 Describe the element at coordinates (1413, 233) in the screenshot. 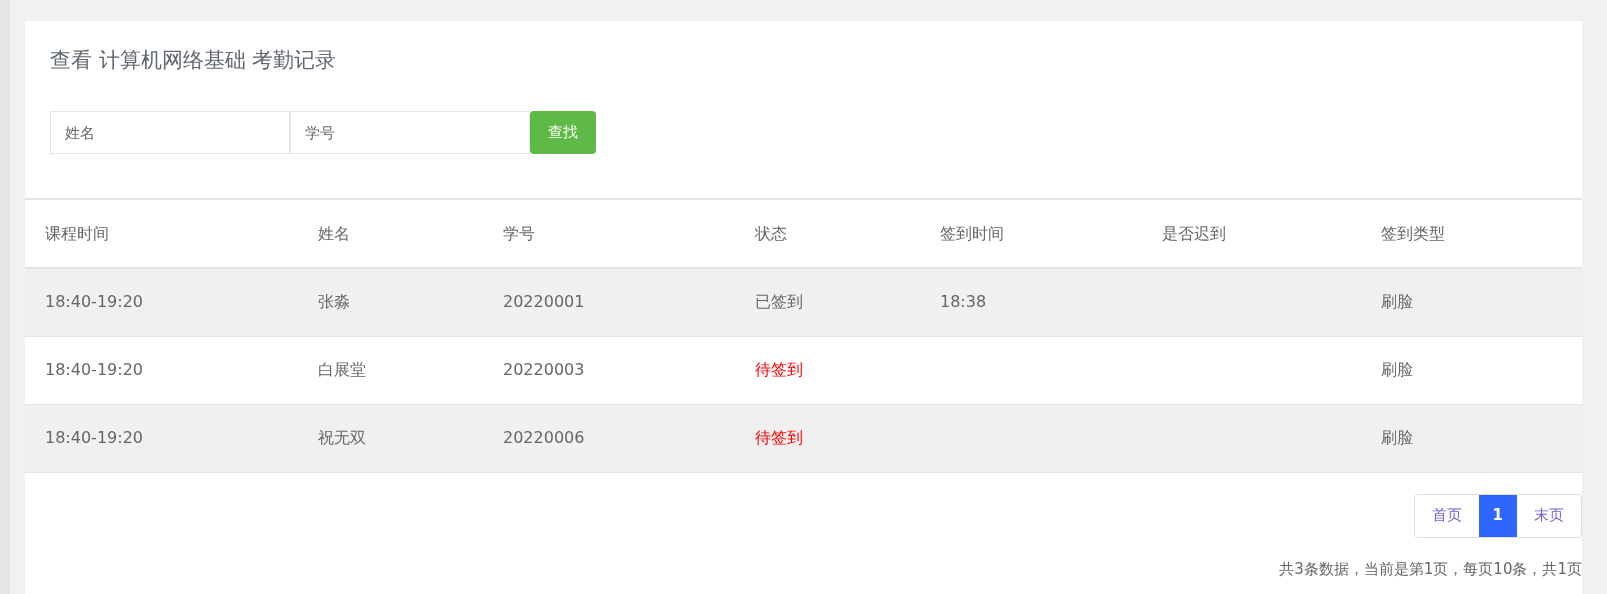

I see `column-header: 签到类型` at that location.